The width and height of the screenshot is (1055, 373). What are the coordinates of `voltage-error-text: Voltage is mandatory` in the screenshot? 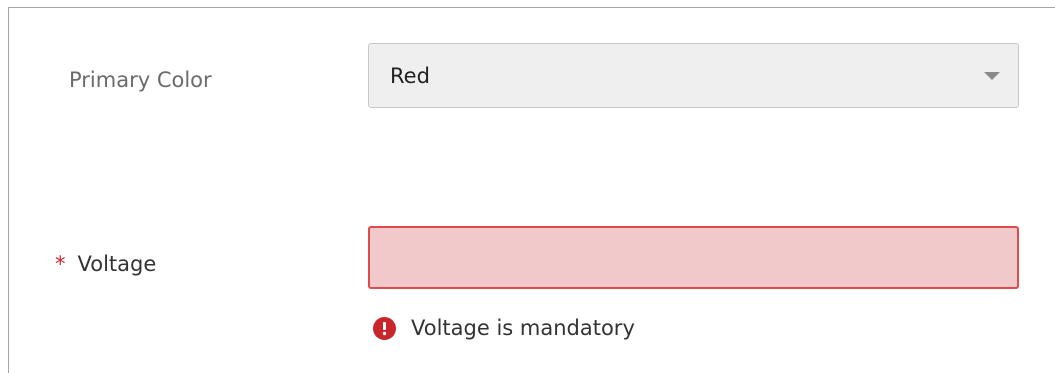 It's located at (523, 328).